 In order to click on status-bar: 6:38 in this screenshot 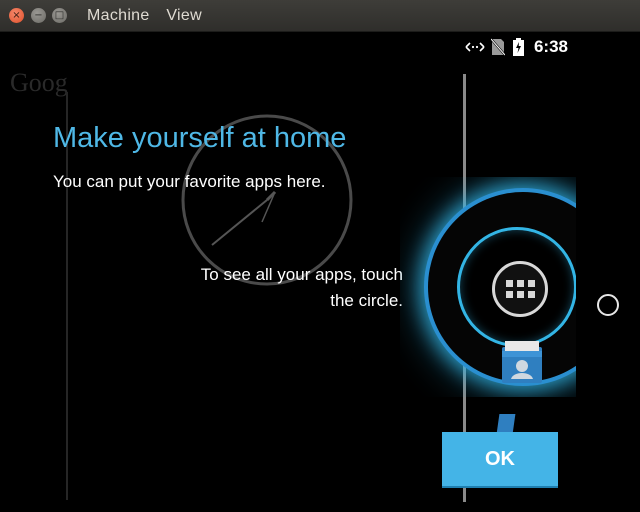, I will do `click(516, 47)`.